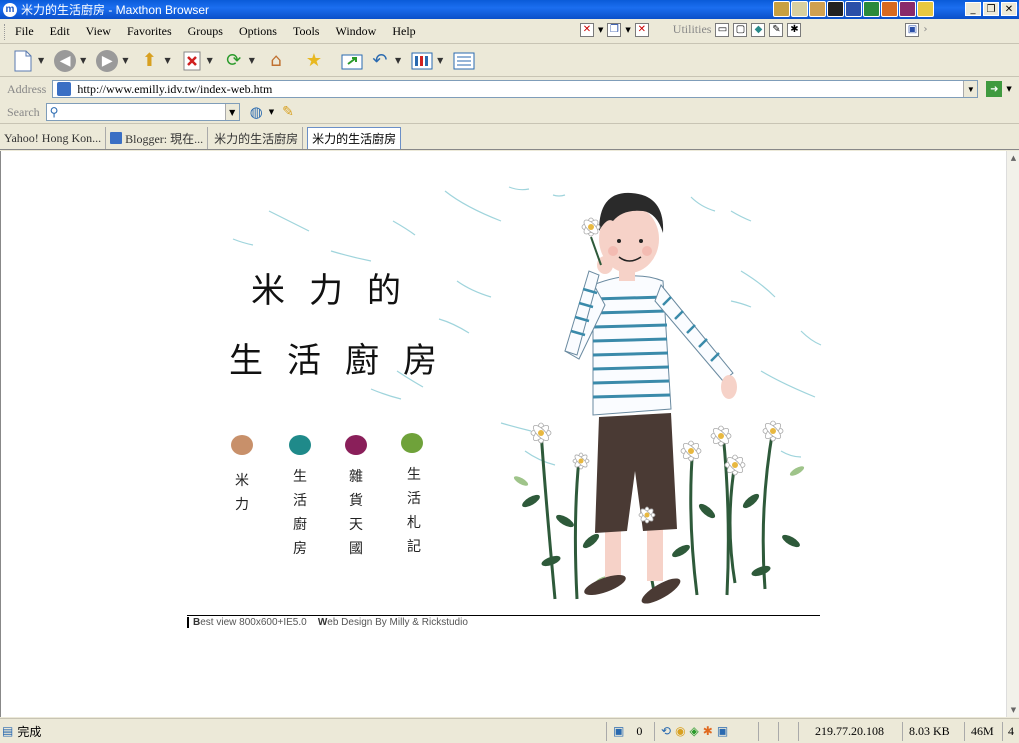 This screenshot has height=743, width=1019. What do you see at coordinates (1010, 731) in the screenshot?
I see `status-extra: 4` at bounding box center [1010, 731].